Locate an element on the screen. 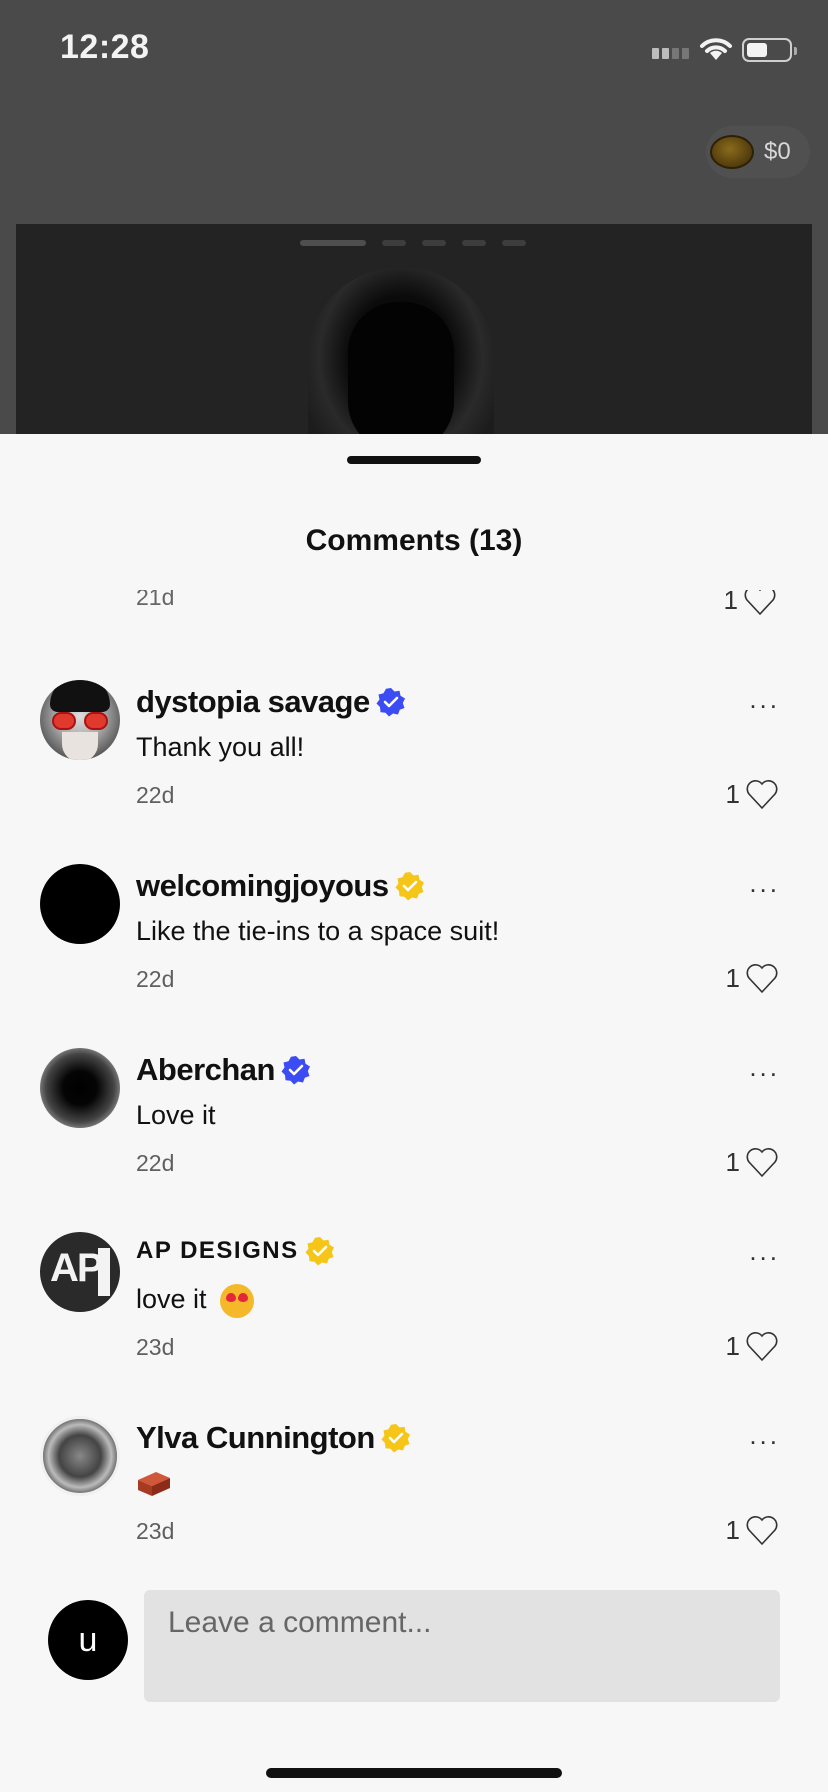 The width and height of the screenshot is (828, 1792). sheet-title: Comments (13) is located at coordinates (414, 540).